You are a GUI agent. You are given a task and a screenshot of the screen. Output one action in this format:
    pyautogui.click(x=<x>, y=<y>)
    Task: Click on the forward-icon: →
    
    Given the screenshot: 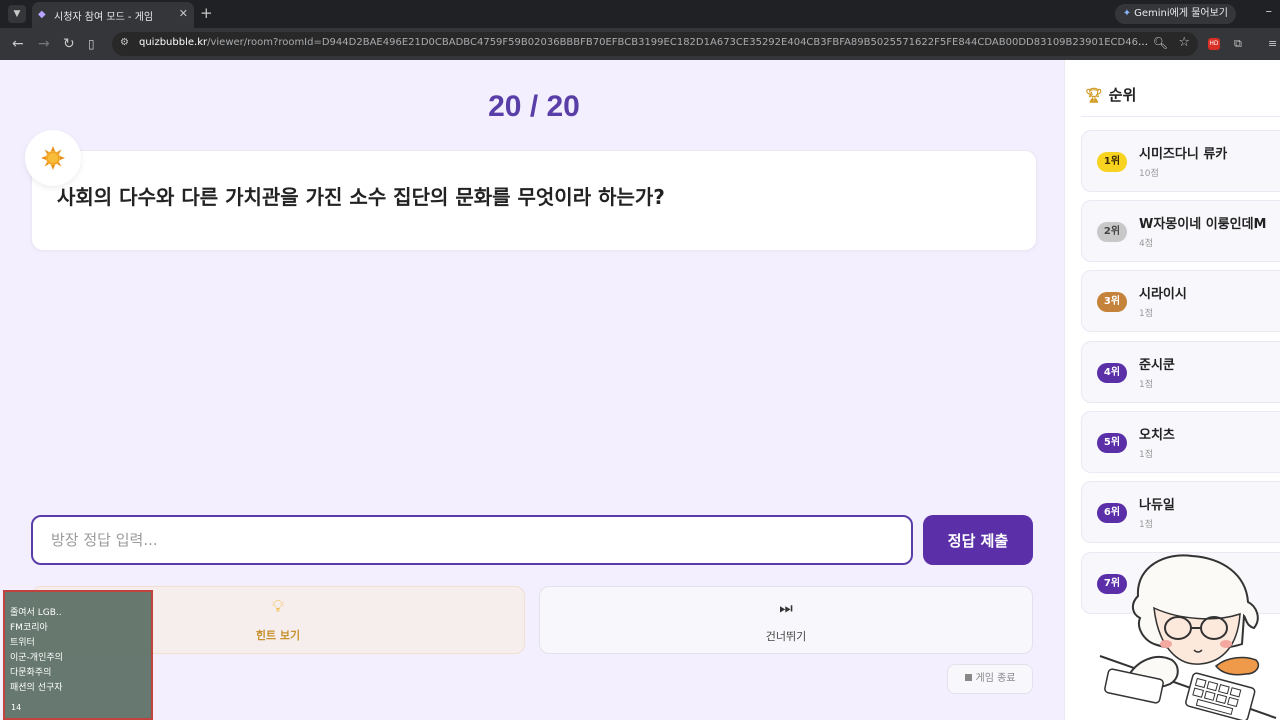 What is the action you would take?
    pyautogui.click(x=44, y=44)
    